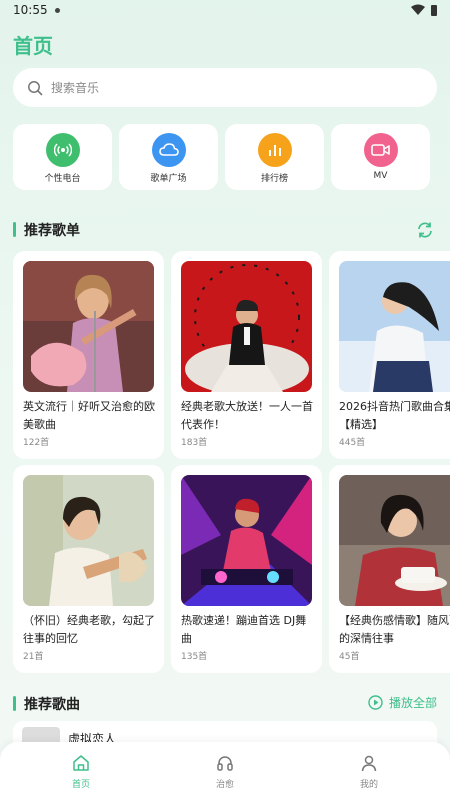 This screenshot has width=450, height=800. I want to click on nav-label: 治愈, so click(224, 785).